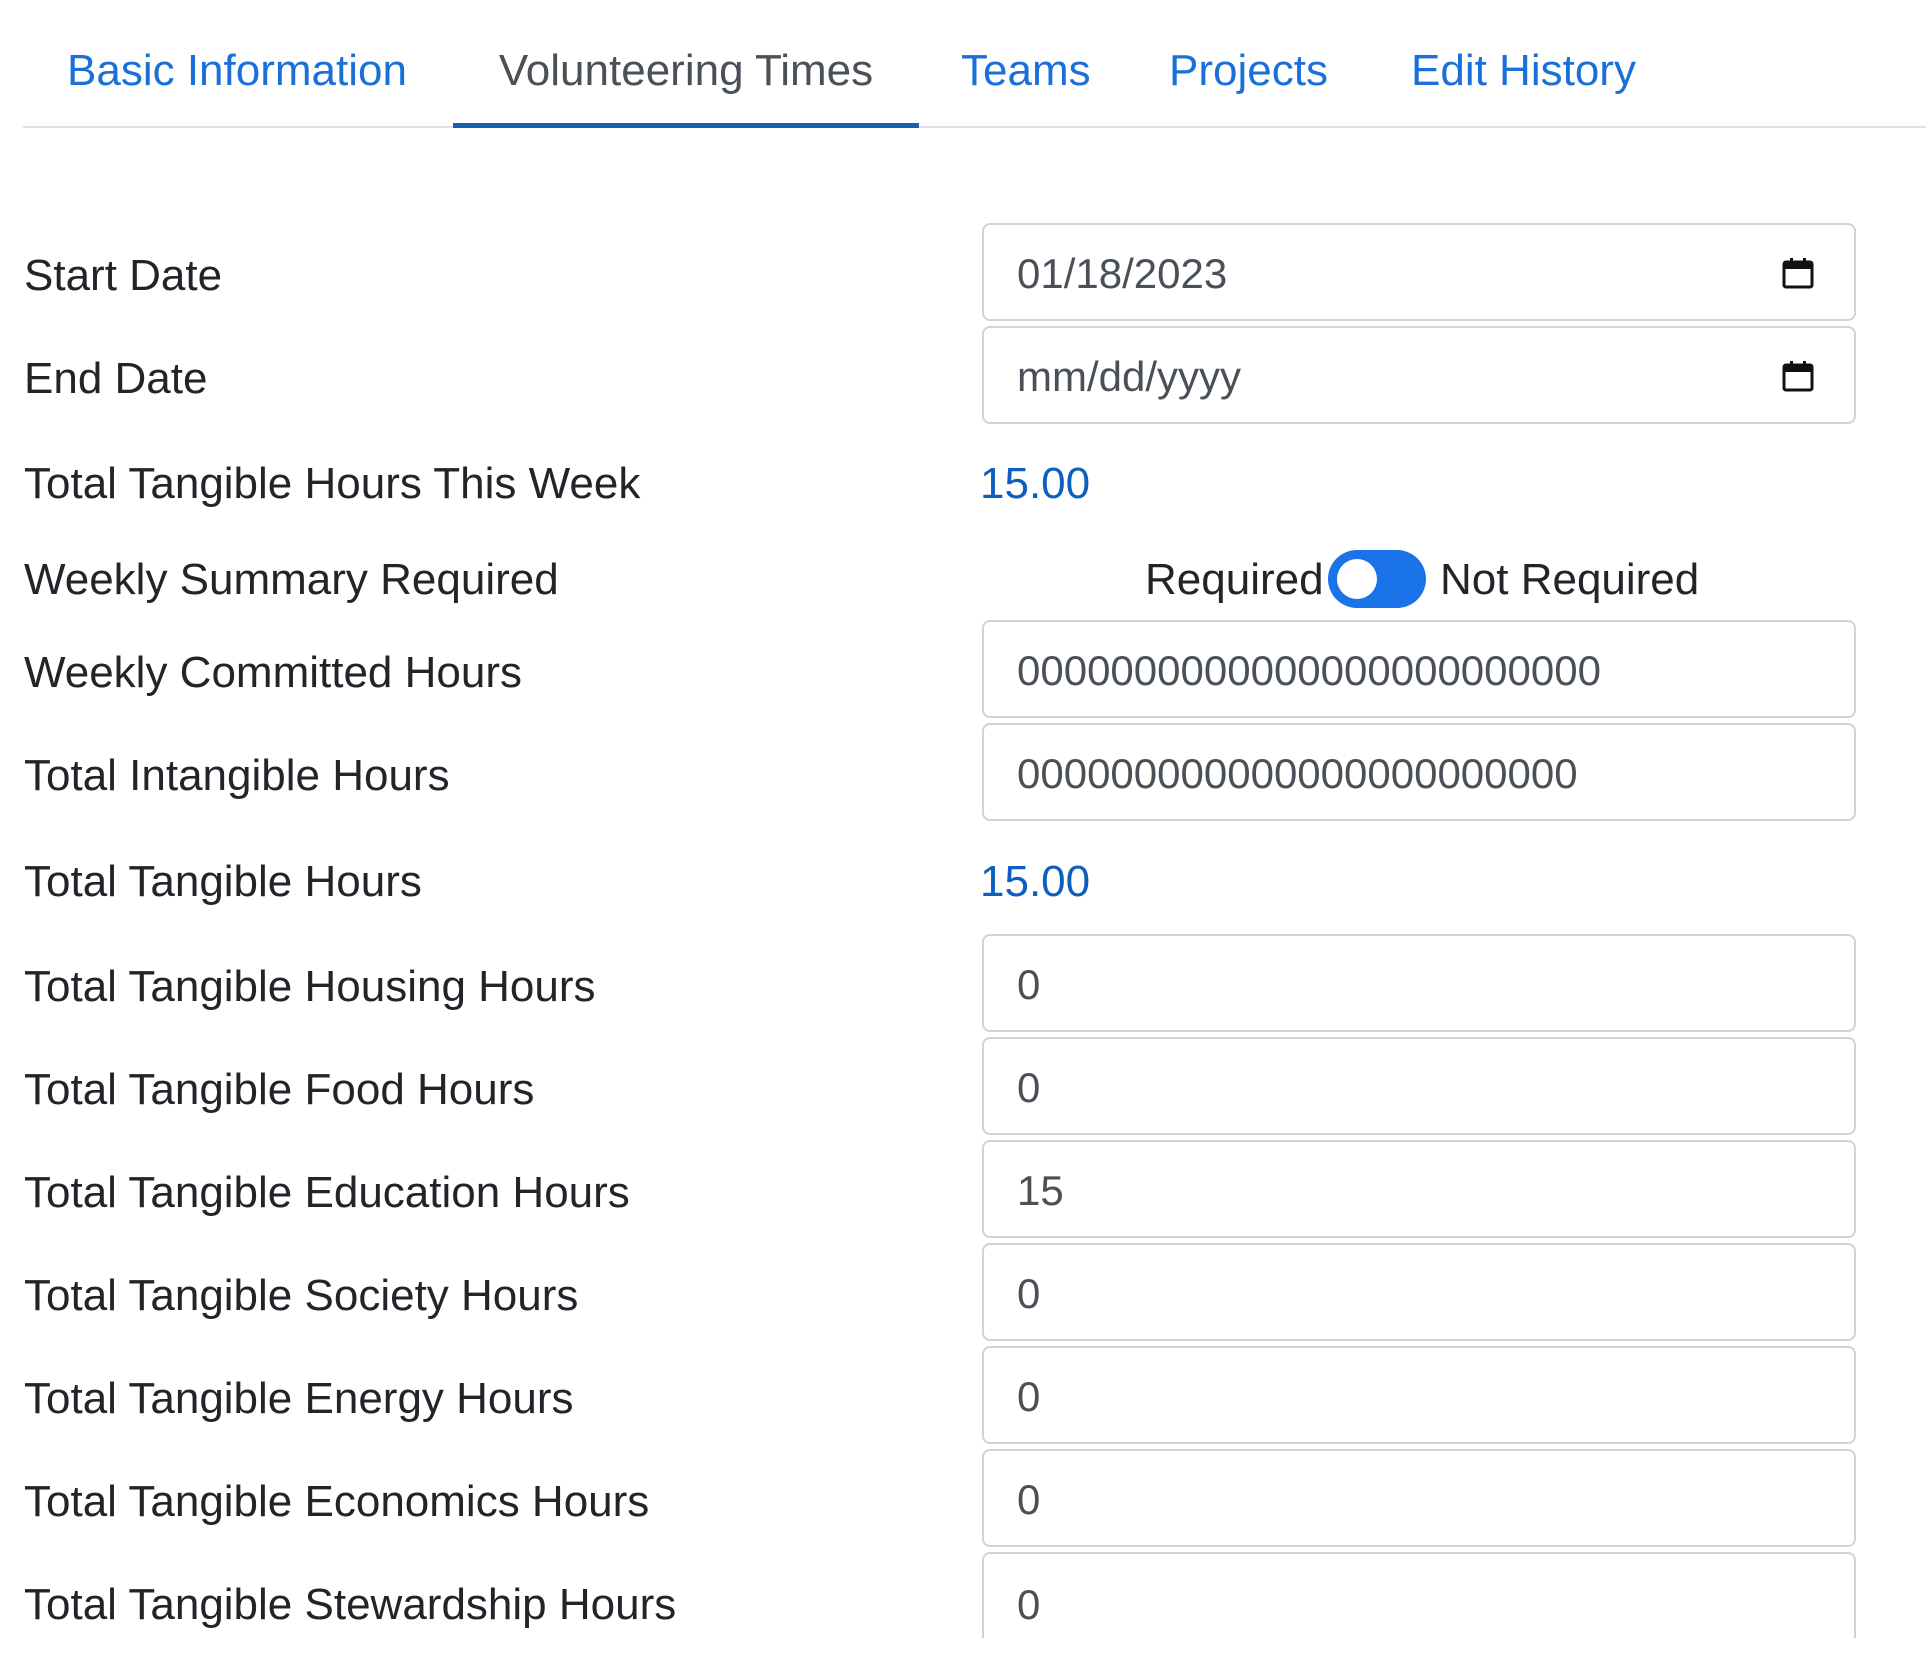 This screenshot has width=1926, height=1656. What do you see at coordinates (273, 672) in the screenshot?
I see `weekly-committed-label: Weekly Committed Hours` at bounding box center [273, 672].